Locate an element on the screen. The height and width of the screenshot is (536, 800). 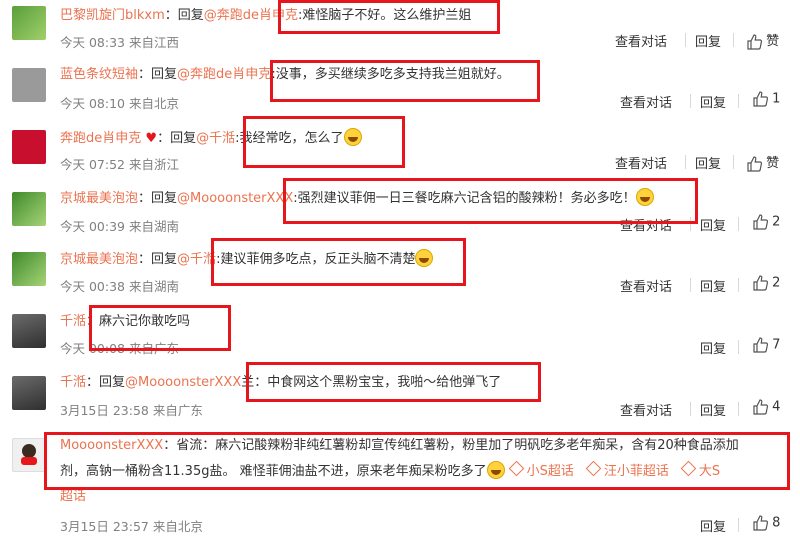
username: 巴黎凯旋门blkxm is located at coordinates (112, 15).